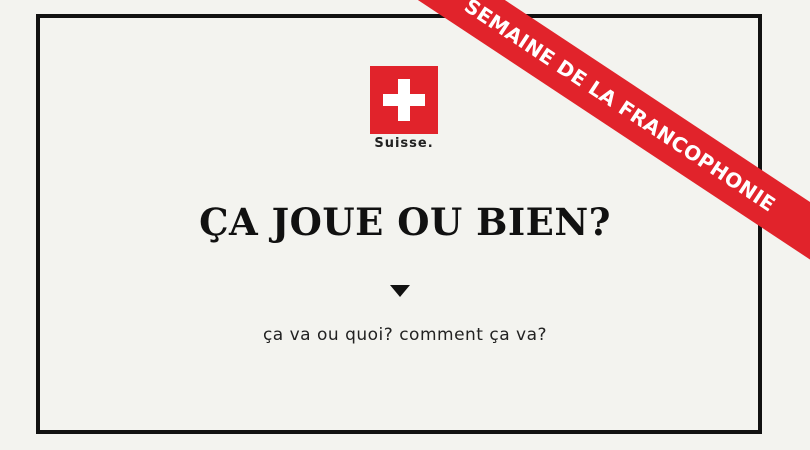 Image resolution: width=810 pixels, height=450 pixels. I want to click on flag-cross-horizontal, so click(404, 100).